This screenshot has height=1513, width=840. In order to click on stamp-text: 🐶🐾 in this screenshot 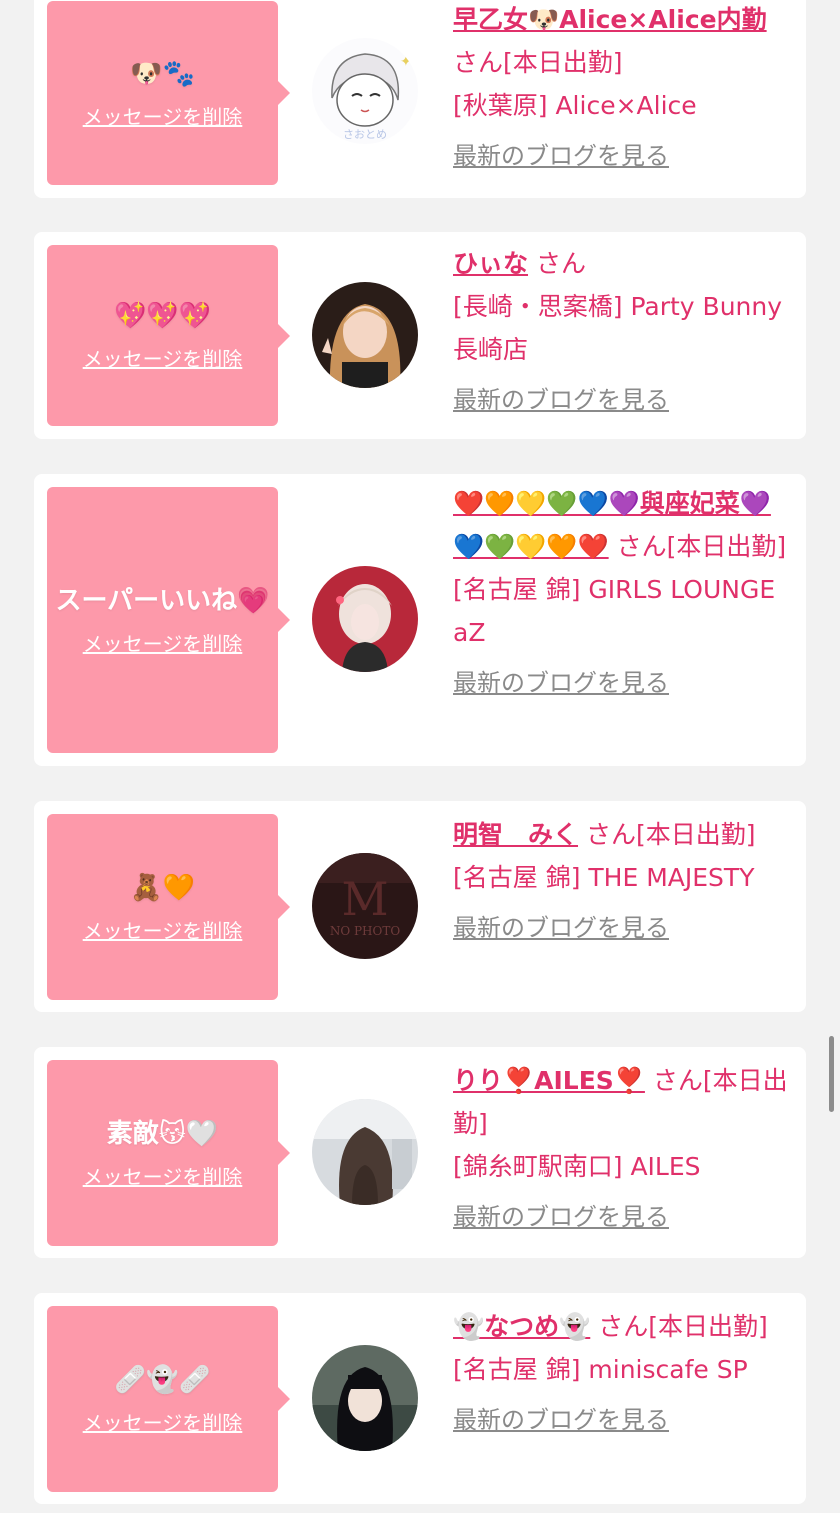, I will do `click(162, 73)`.